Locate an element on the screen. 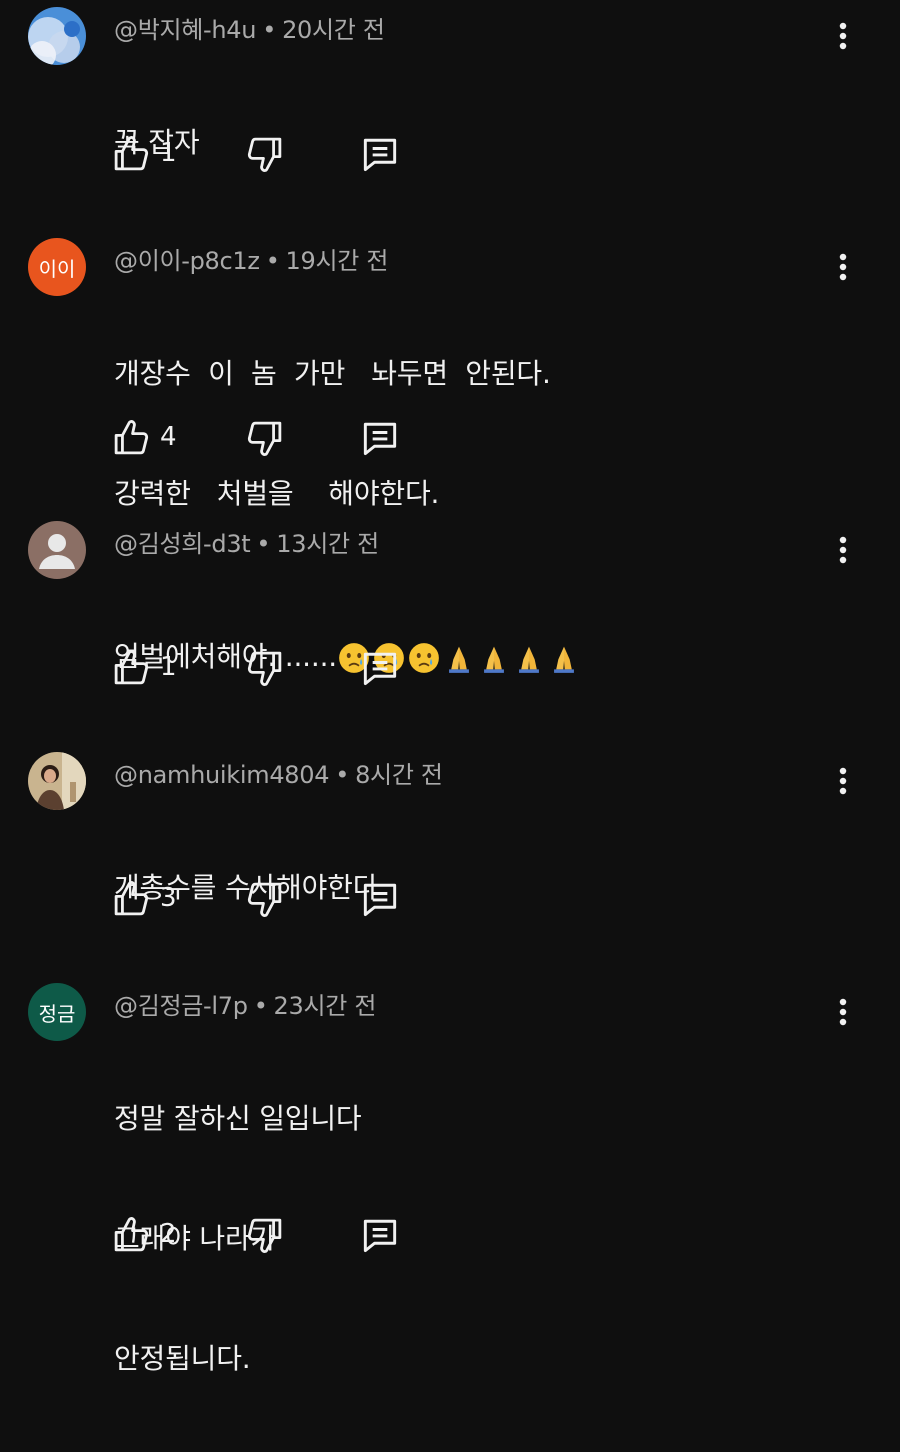 Image resolution: width=900 pixels, height=1452 pixels. crying-face-emoji is located at coordinates (424, 658).